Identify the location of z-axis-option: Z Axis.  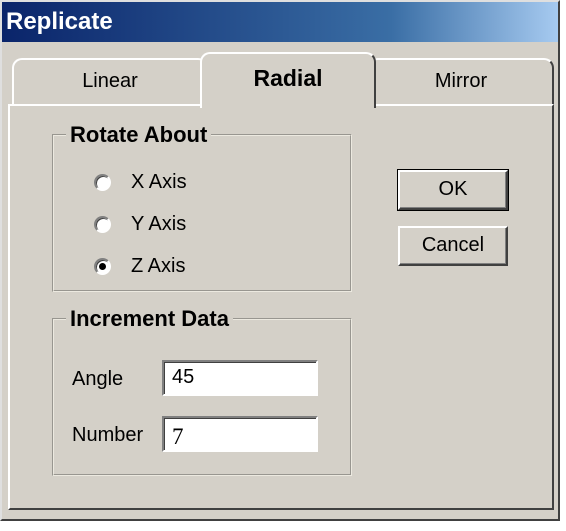
(139, 266).